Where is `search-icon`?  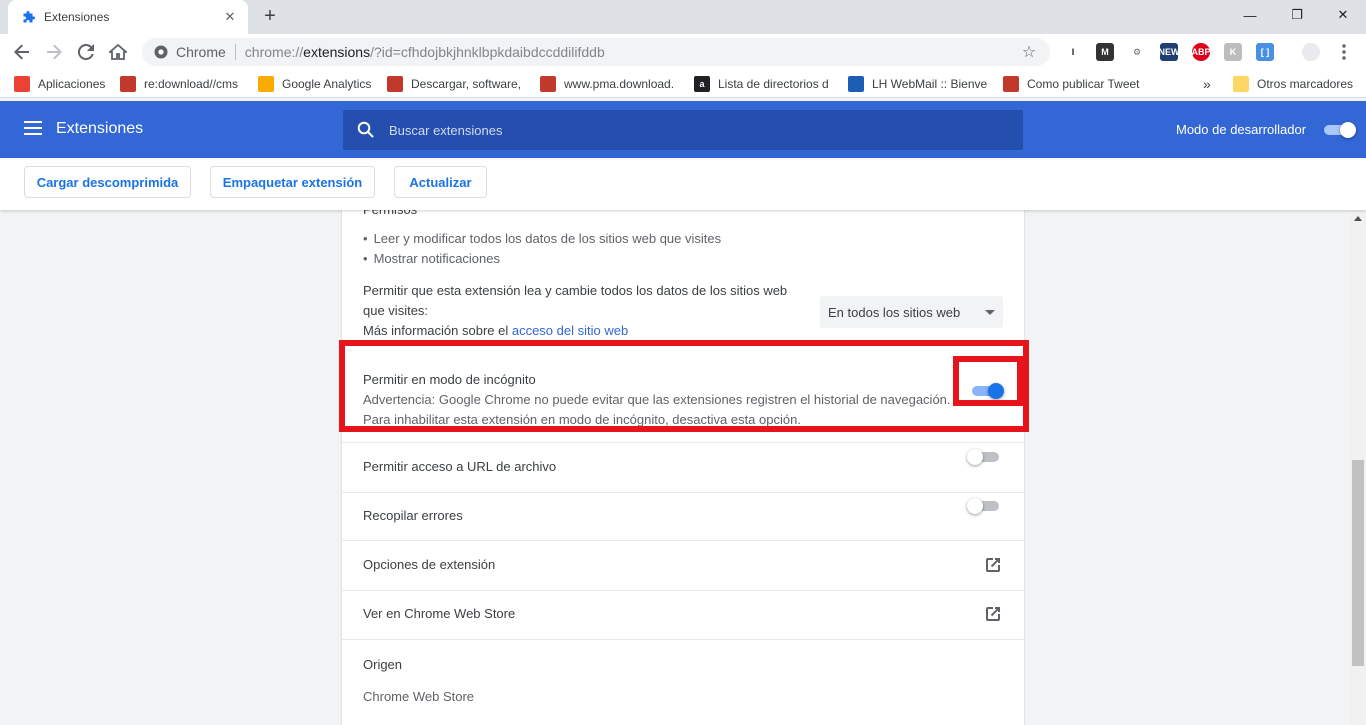
search-icon is located at coordinates (365, 129).